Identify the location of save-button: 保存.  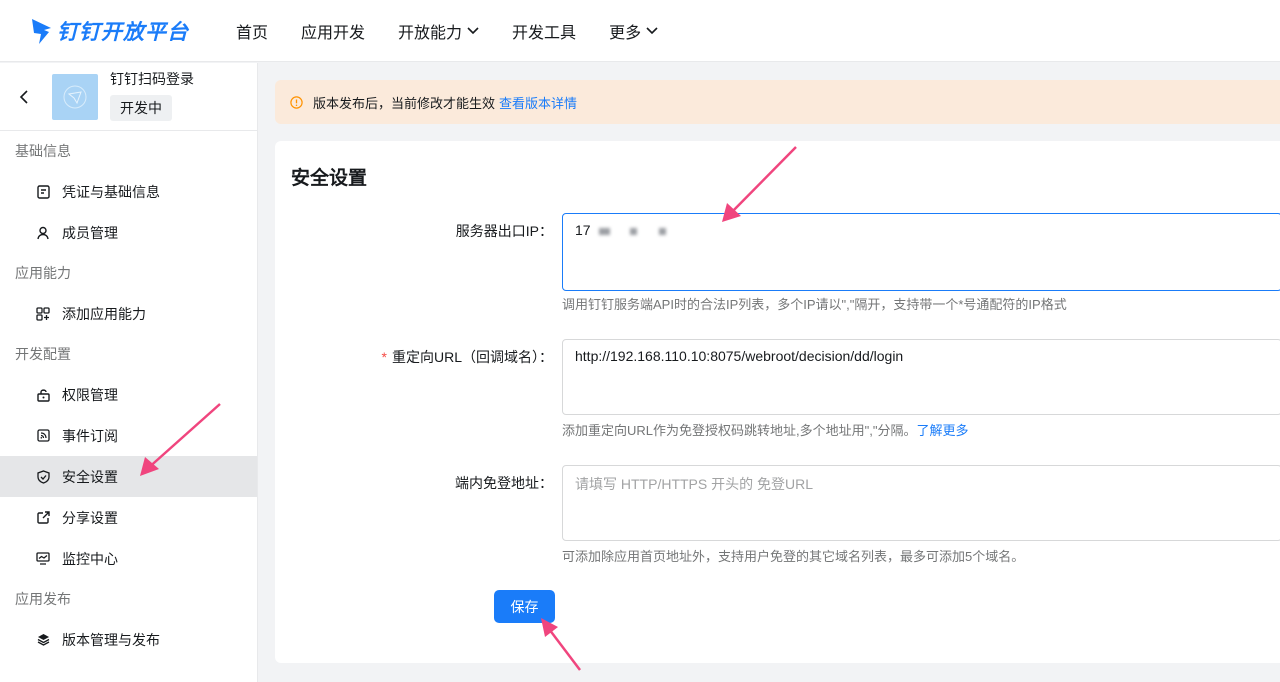
(524, 606).